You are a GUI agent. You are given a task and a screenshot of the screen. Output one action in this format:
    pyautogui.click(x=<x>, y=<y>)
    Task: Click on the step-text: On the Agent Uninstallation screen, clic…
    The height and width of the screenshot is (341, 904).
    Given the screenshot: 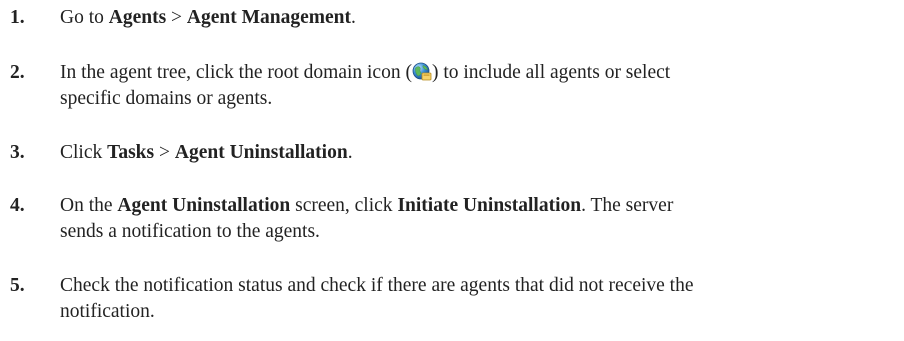 What is the action you would take?
    pyautogui.click(x=367, y=218)
    